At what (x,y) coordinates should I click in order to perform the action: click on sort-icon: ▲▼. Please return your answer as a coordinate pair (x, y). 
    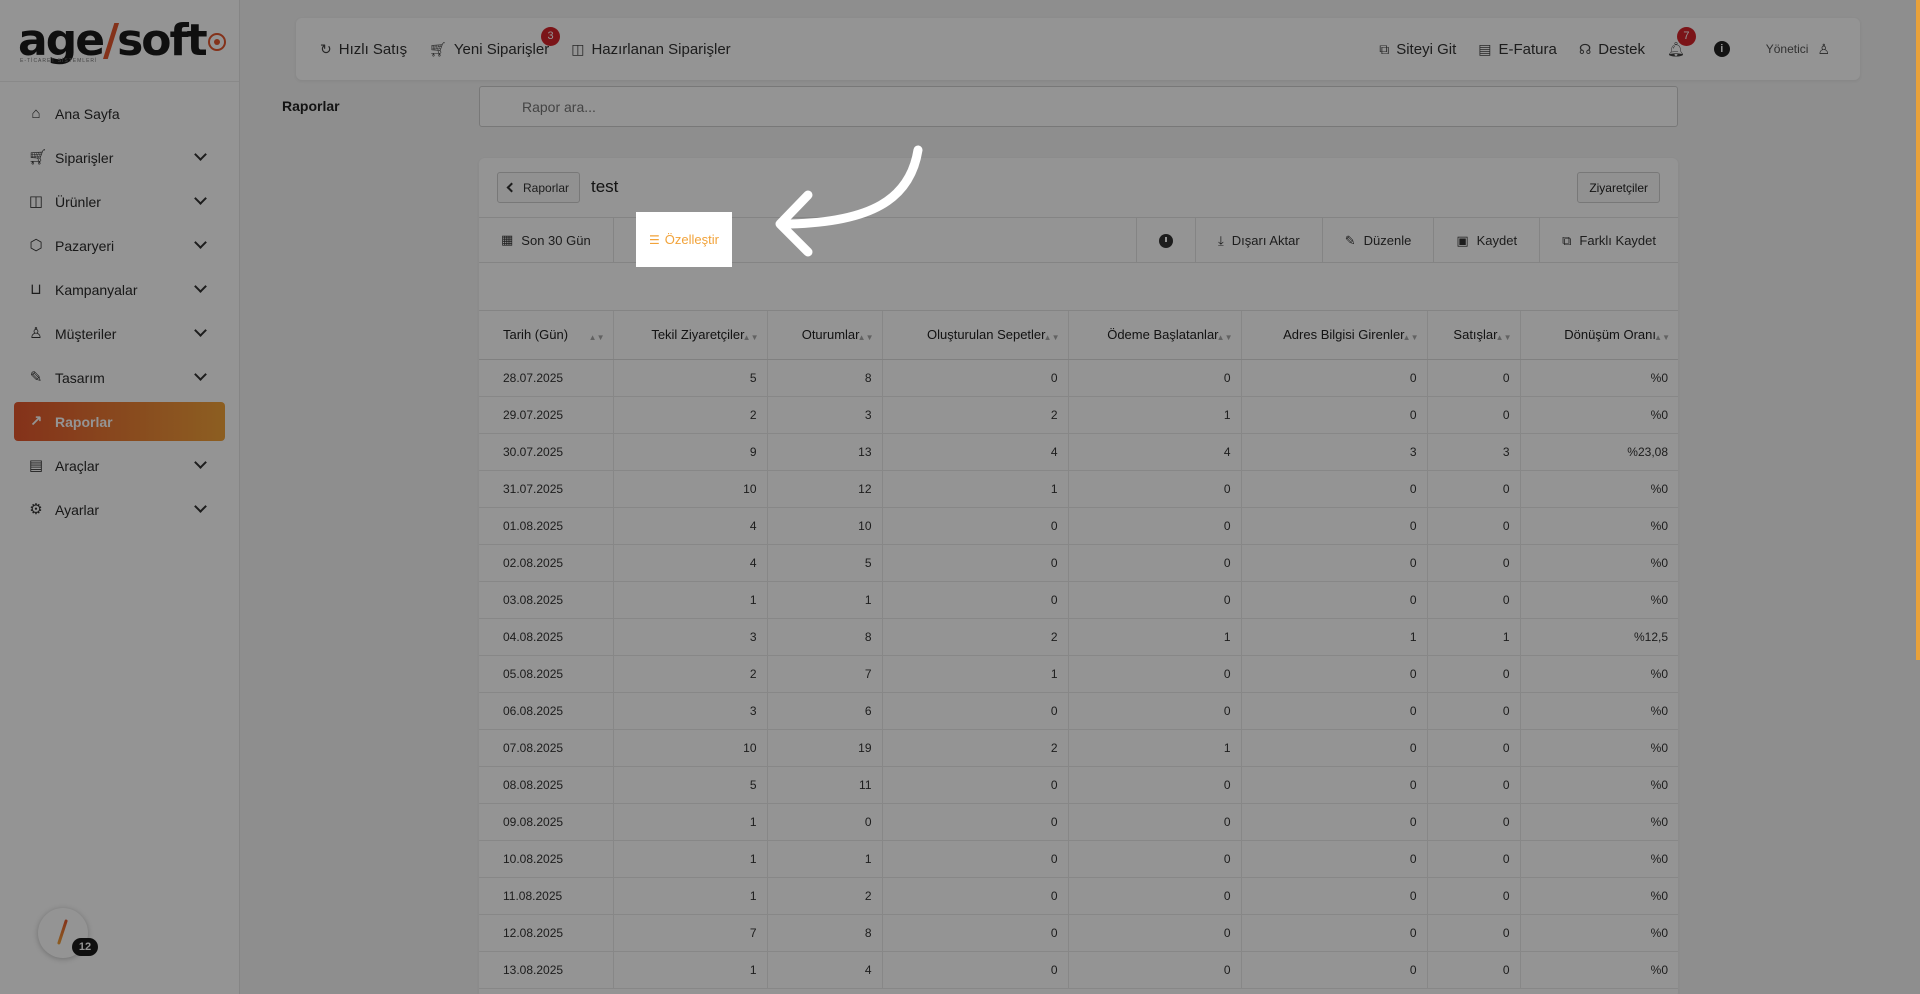
    Looking at the image, I should click on (1410, 337).